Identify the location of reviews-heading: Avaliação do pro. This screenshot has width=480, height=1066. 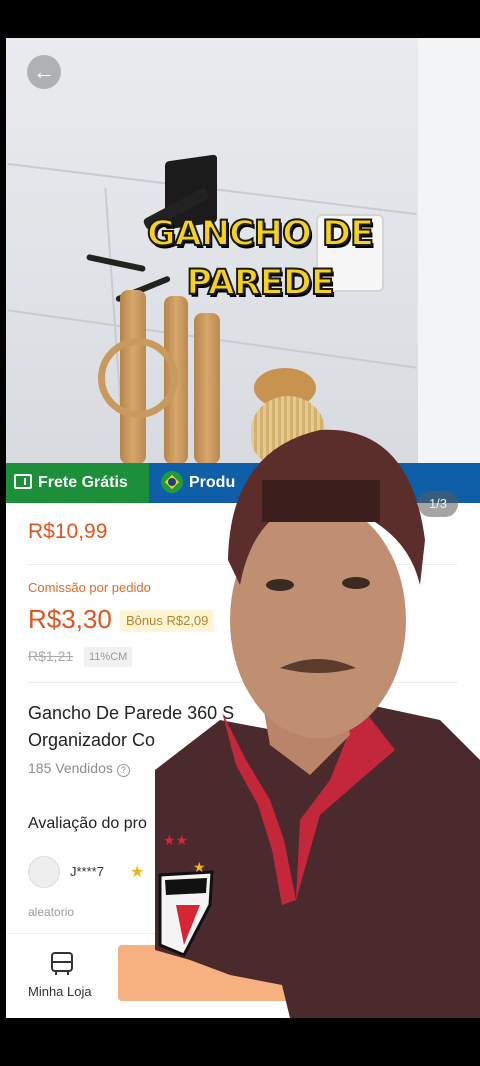
(87, 824).